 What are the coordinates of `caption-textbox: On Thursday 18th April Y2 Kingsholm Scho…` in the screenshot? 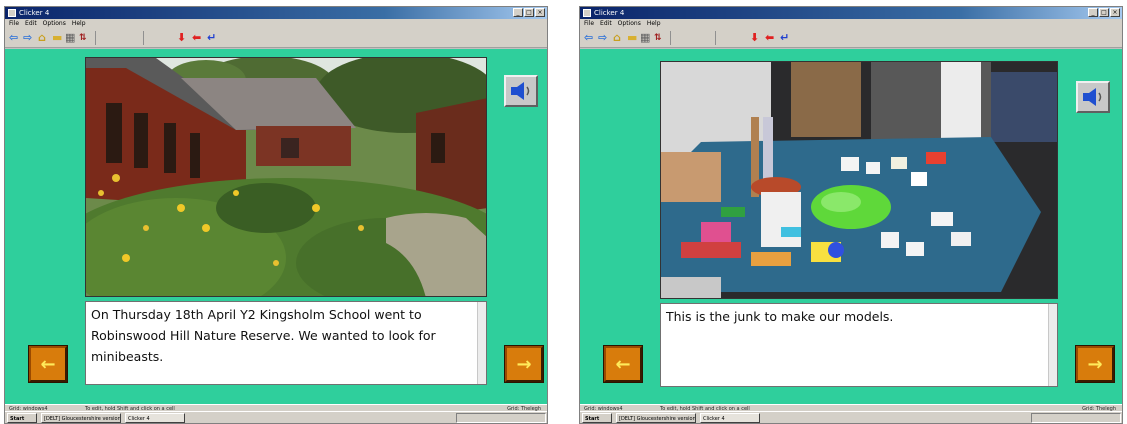 It's located at (286, 343).